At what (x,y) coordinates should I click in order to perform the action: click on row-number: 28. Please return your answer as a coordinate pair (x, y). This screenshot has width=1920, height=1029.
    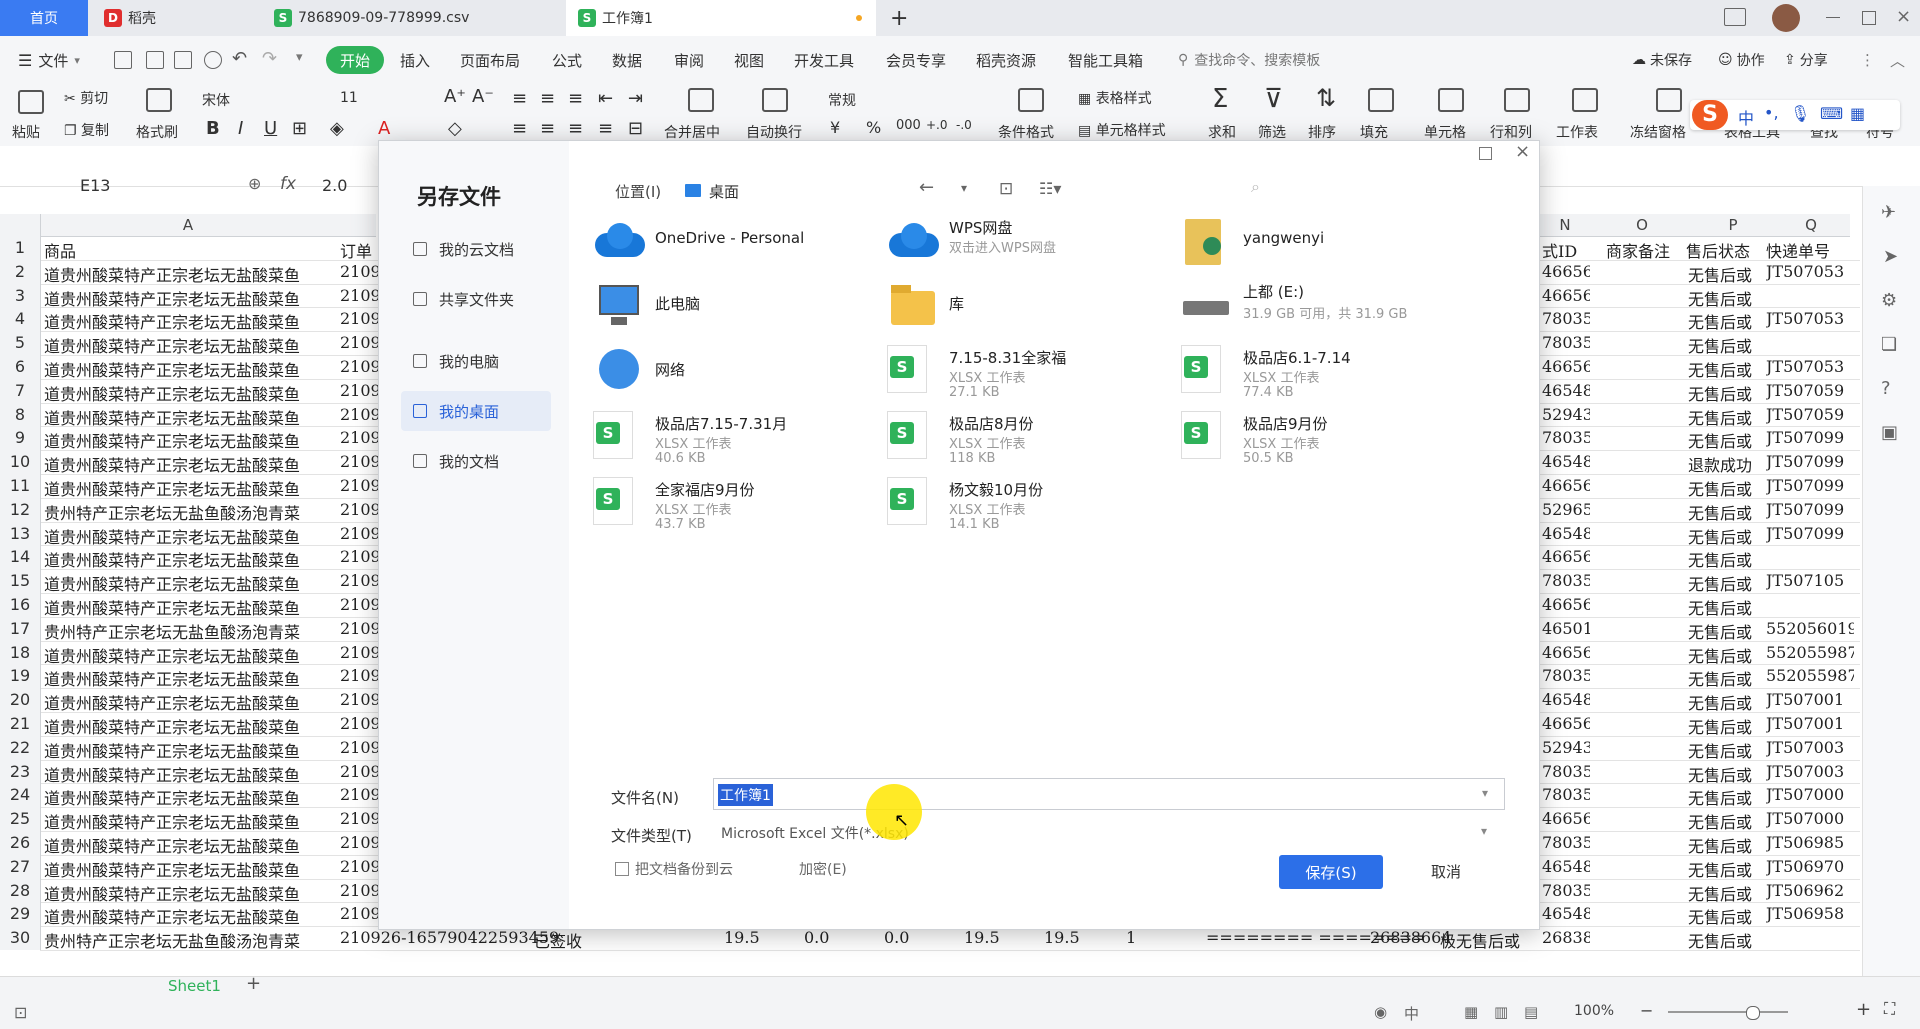
    Looking at the image, I should click on (20, 890).